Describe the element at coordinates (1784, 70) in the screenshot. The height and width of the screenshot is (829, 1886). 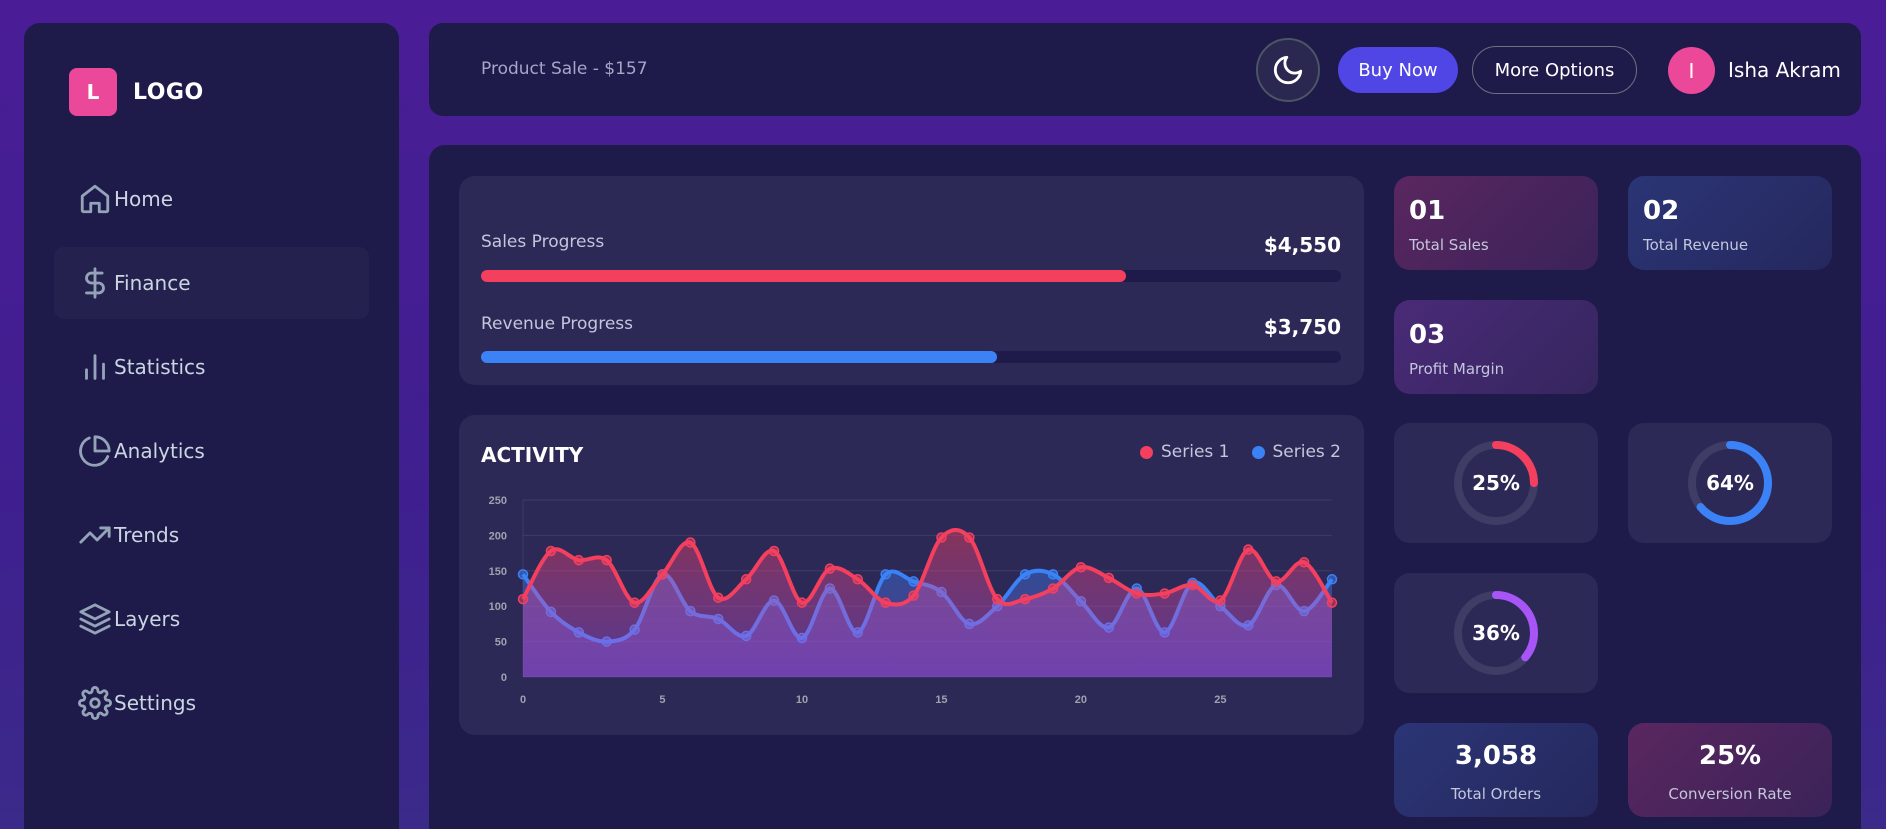
I see `user-name: Isha Akram` at that location.